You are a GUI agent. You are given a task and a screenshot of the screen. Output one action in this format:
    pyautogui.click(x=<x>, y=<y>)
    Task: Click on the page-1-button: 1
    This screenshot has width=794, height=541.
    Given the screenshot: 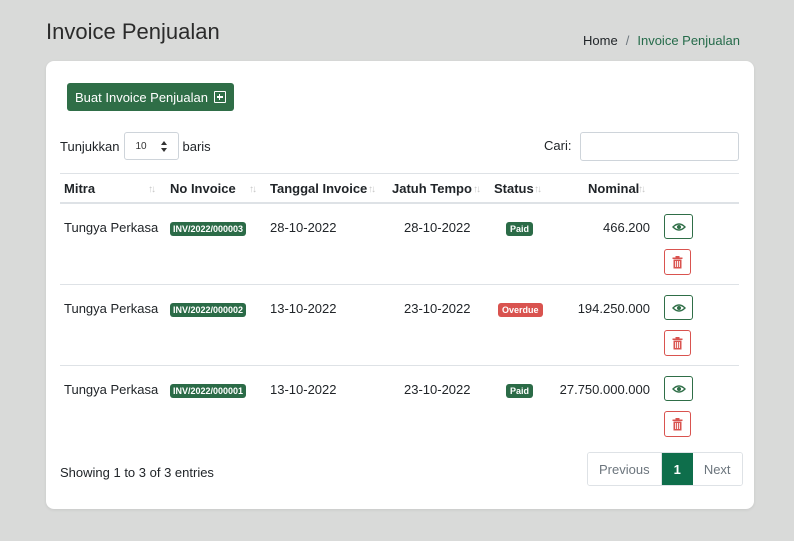 What is the action you would take?
    pyautogui.click(x=677, y=469)
    